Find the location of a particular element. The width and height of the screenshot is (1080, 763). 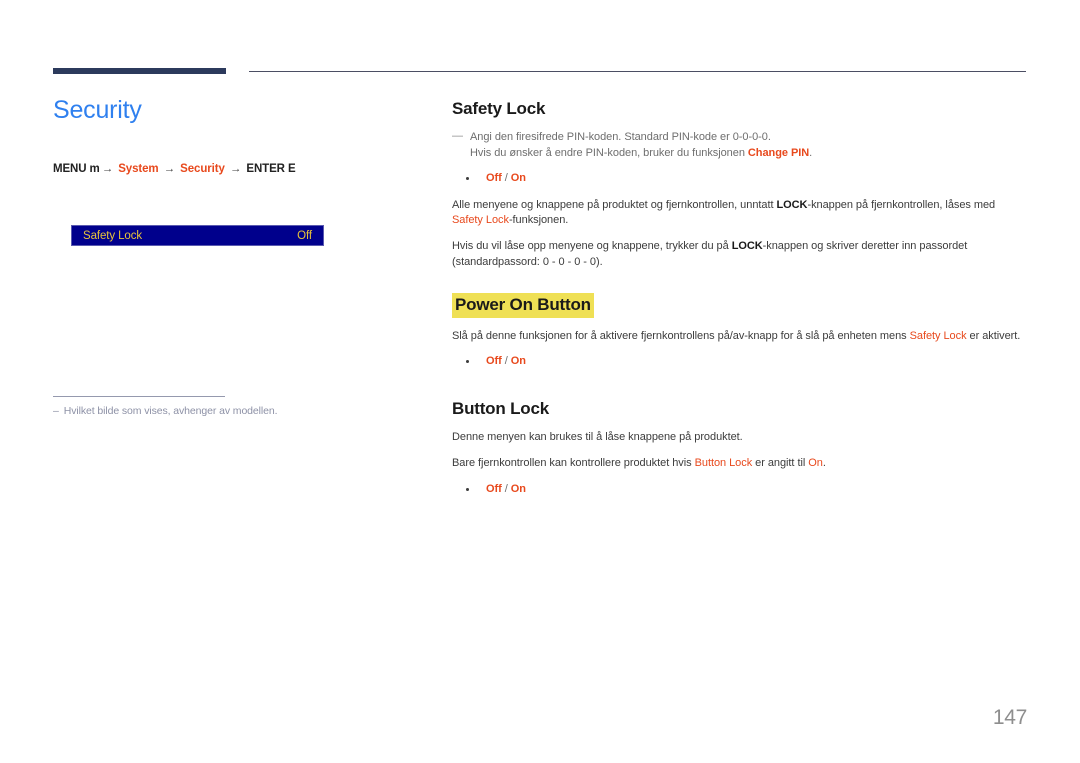

header-rule-thick is located at coordinates (139, 71).